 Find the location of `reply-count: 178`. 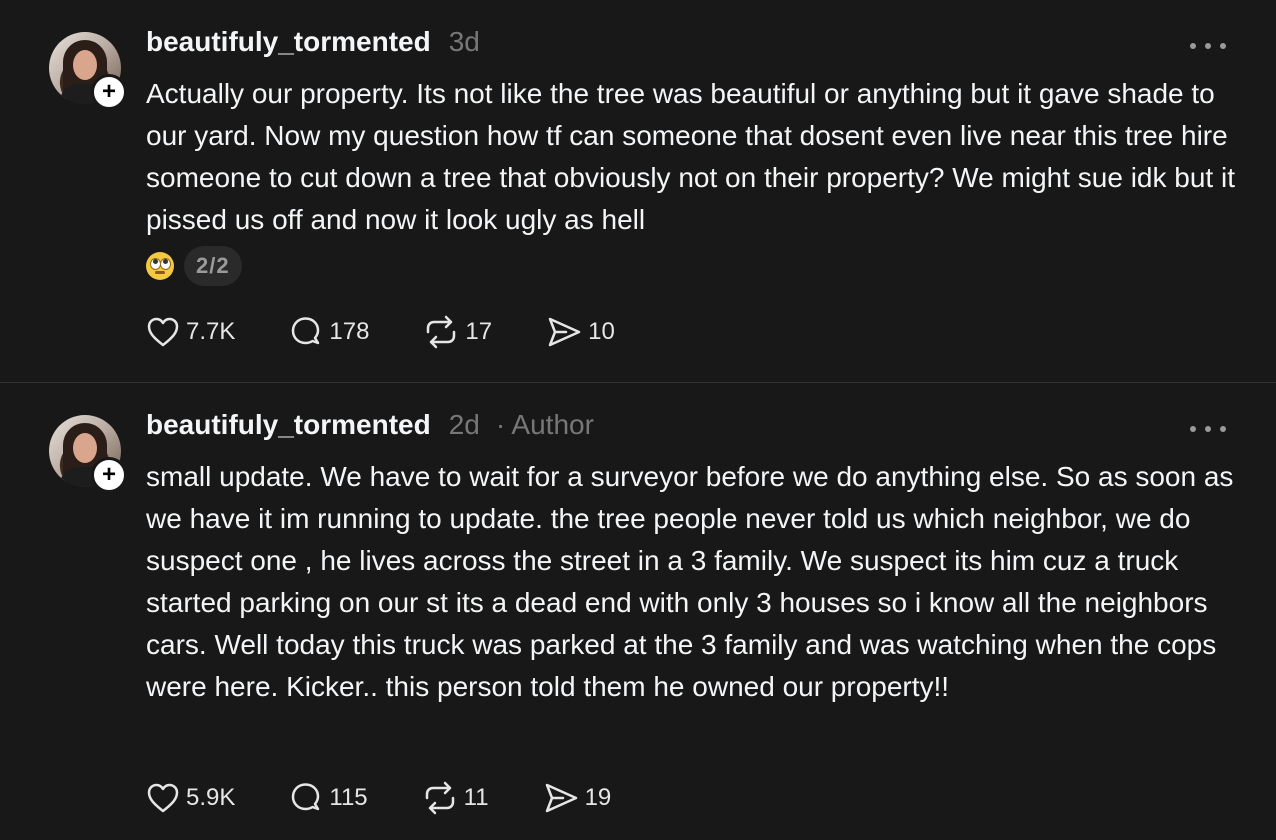

reply-count: 178 is located at coordinates (349, 331).